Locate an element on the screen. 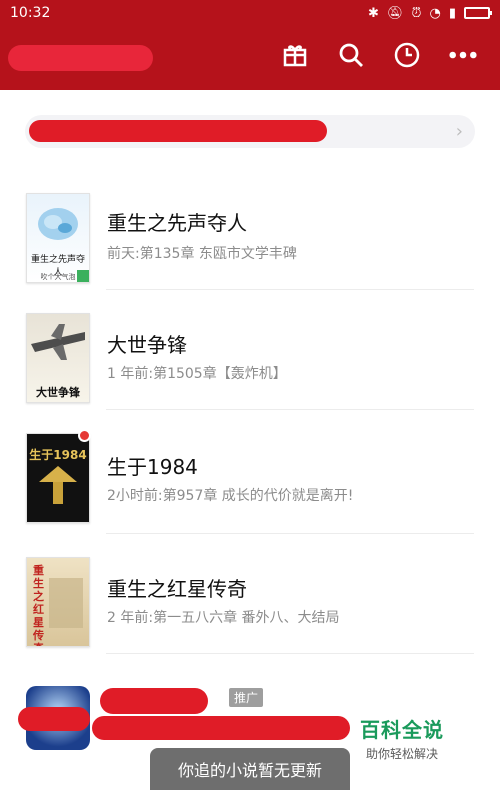 This screenshot has width=500, height=790. cover-title: 大世争锋 is located at coordinates (58, 392).